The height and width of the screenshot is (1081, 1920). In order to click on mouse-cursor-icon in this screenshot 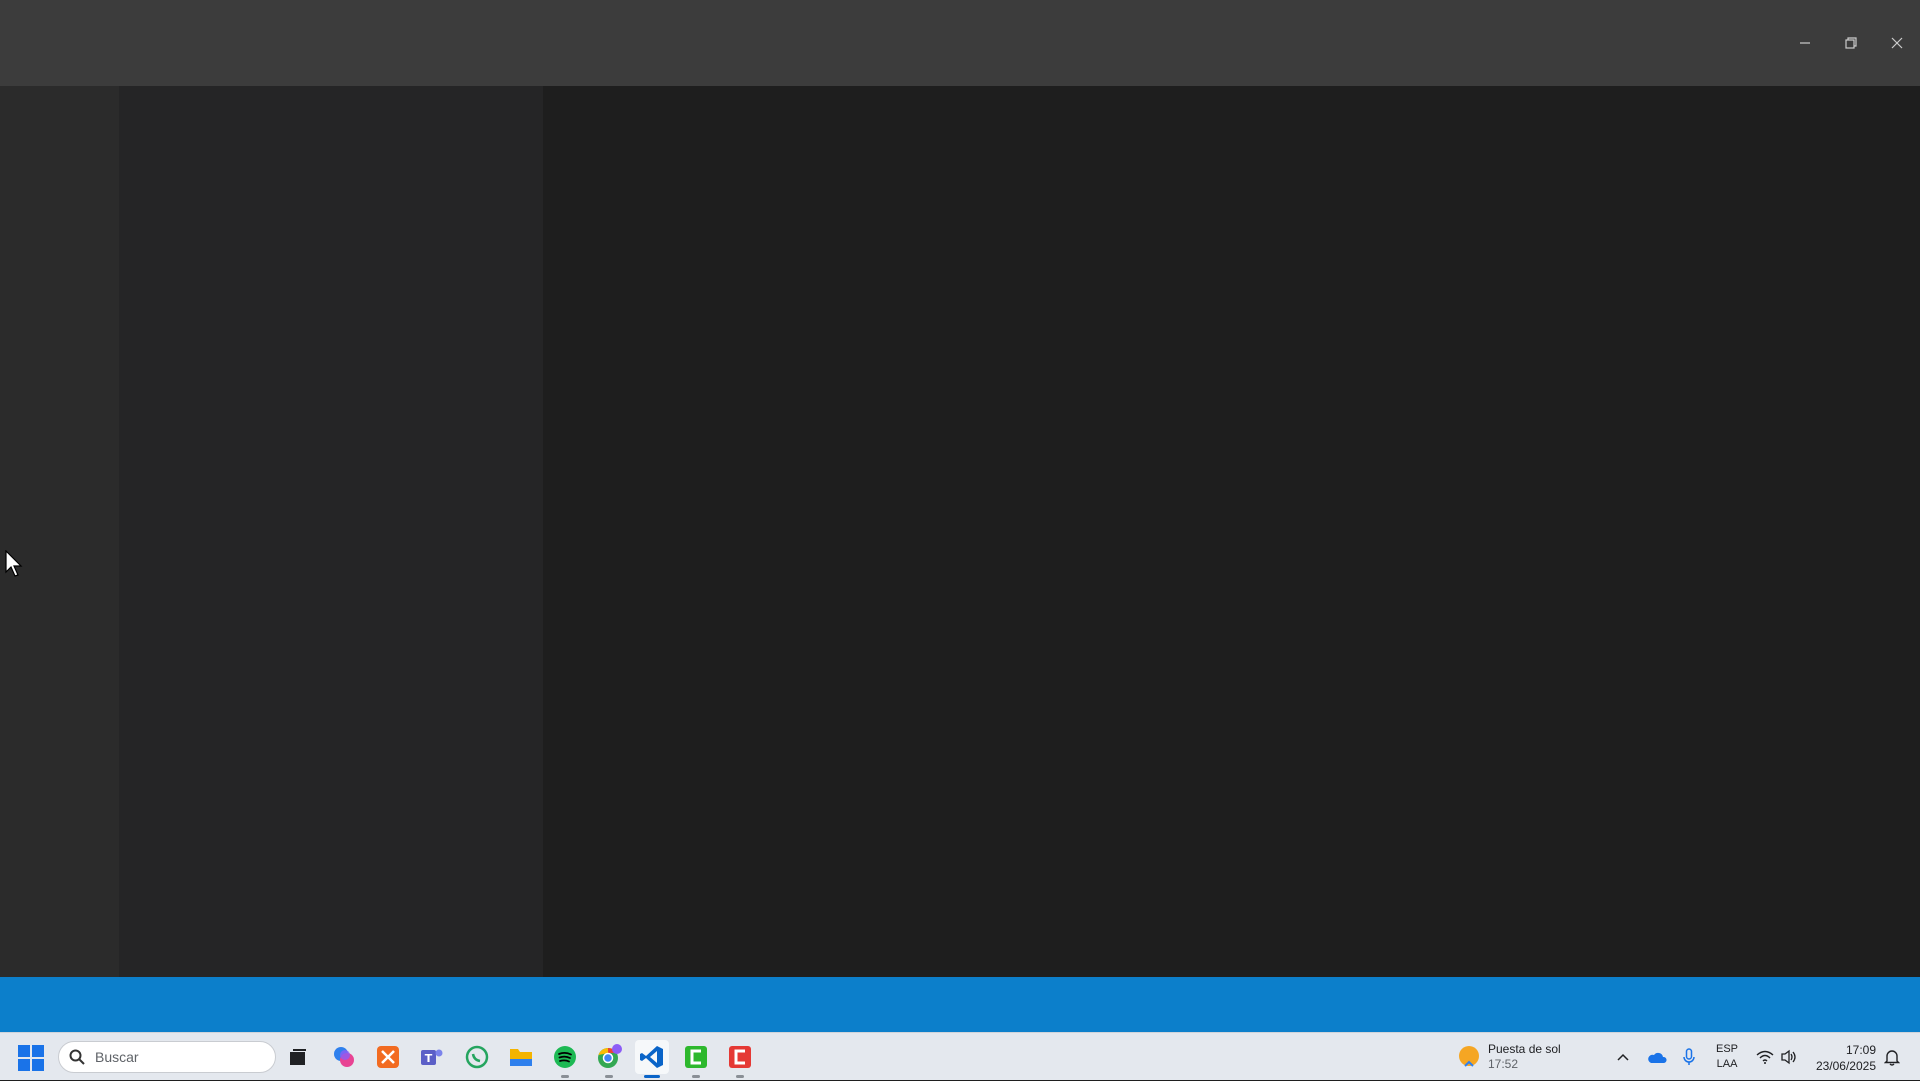, I will do `click(14, 563)`.